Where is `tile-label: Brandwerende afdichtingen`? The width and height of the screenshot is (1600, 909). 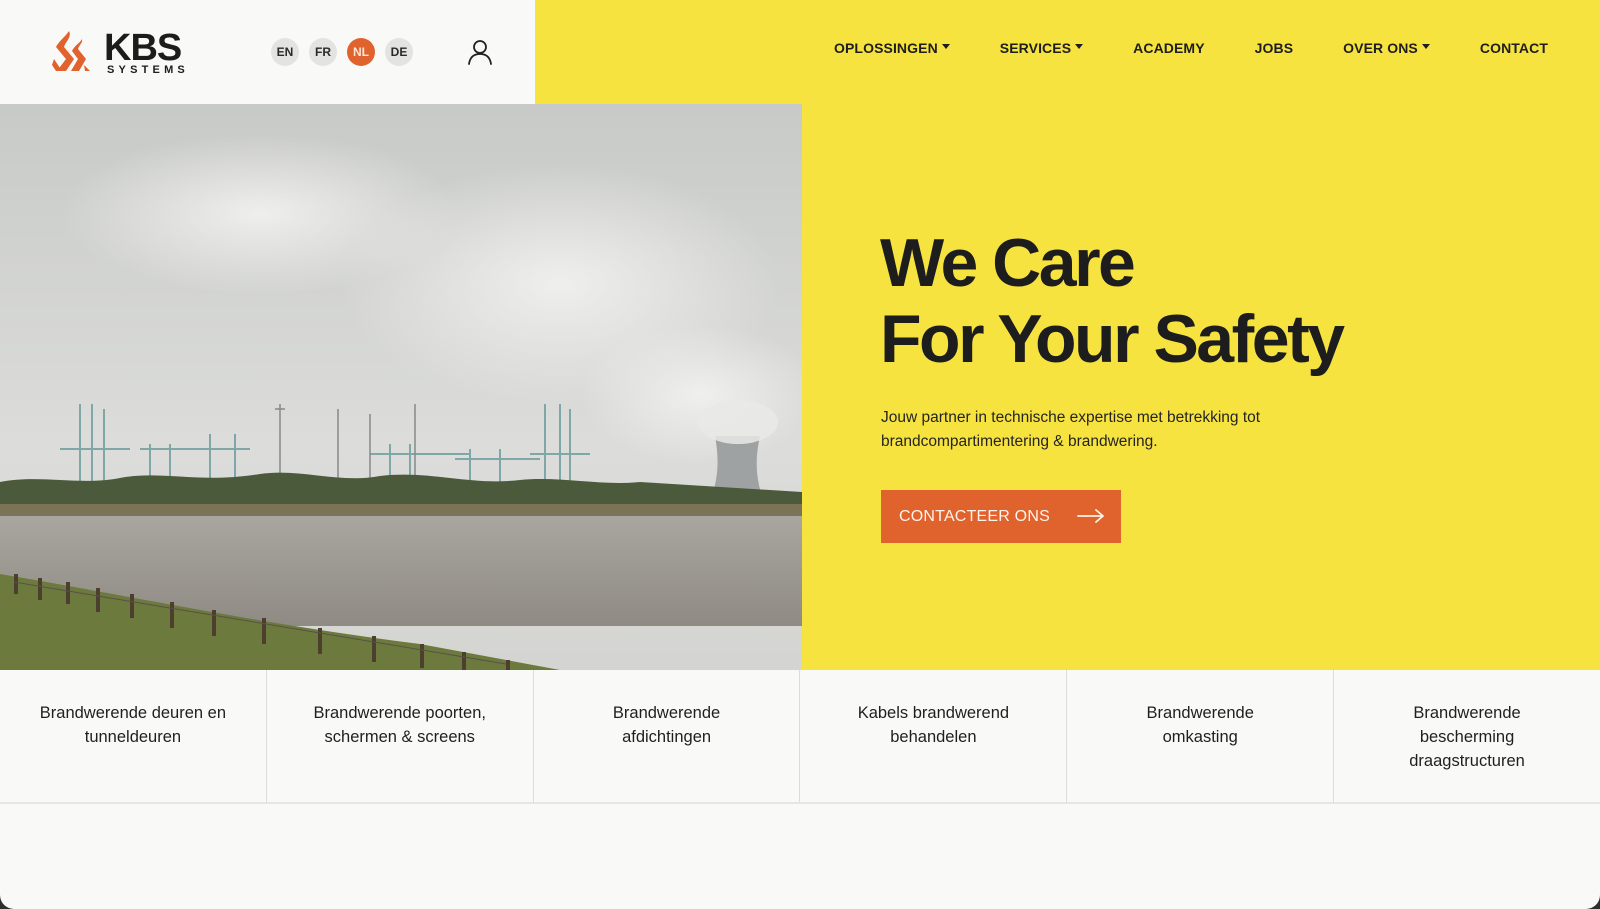 tile-label: Brandwerende afdichtingen is located at coordinates (666, 725).